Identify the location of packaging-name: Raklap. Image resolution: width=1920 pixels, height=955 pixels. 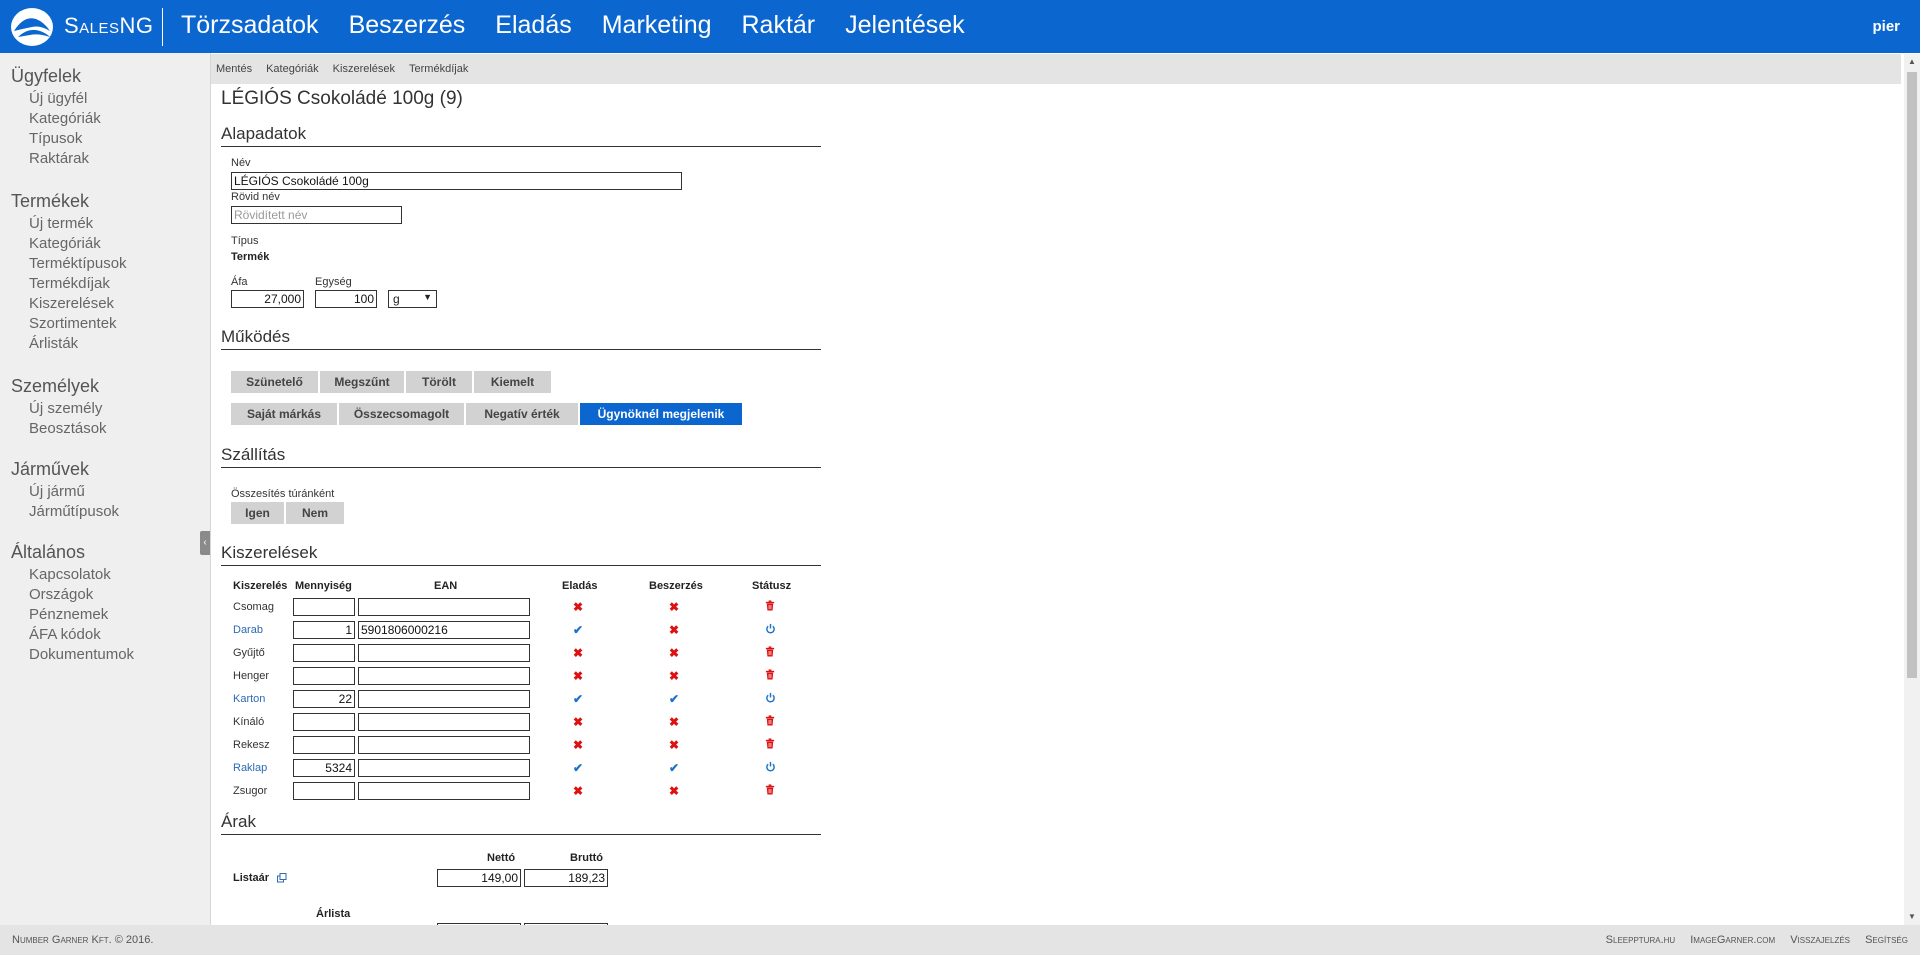
(250, 768).